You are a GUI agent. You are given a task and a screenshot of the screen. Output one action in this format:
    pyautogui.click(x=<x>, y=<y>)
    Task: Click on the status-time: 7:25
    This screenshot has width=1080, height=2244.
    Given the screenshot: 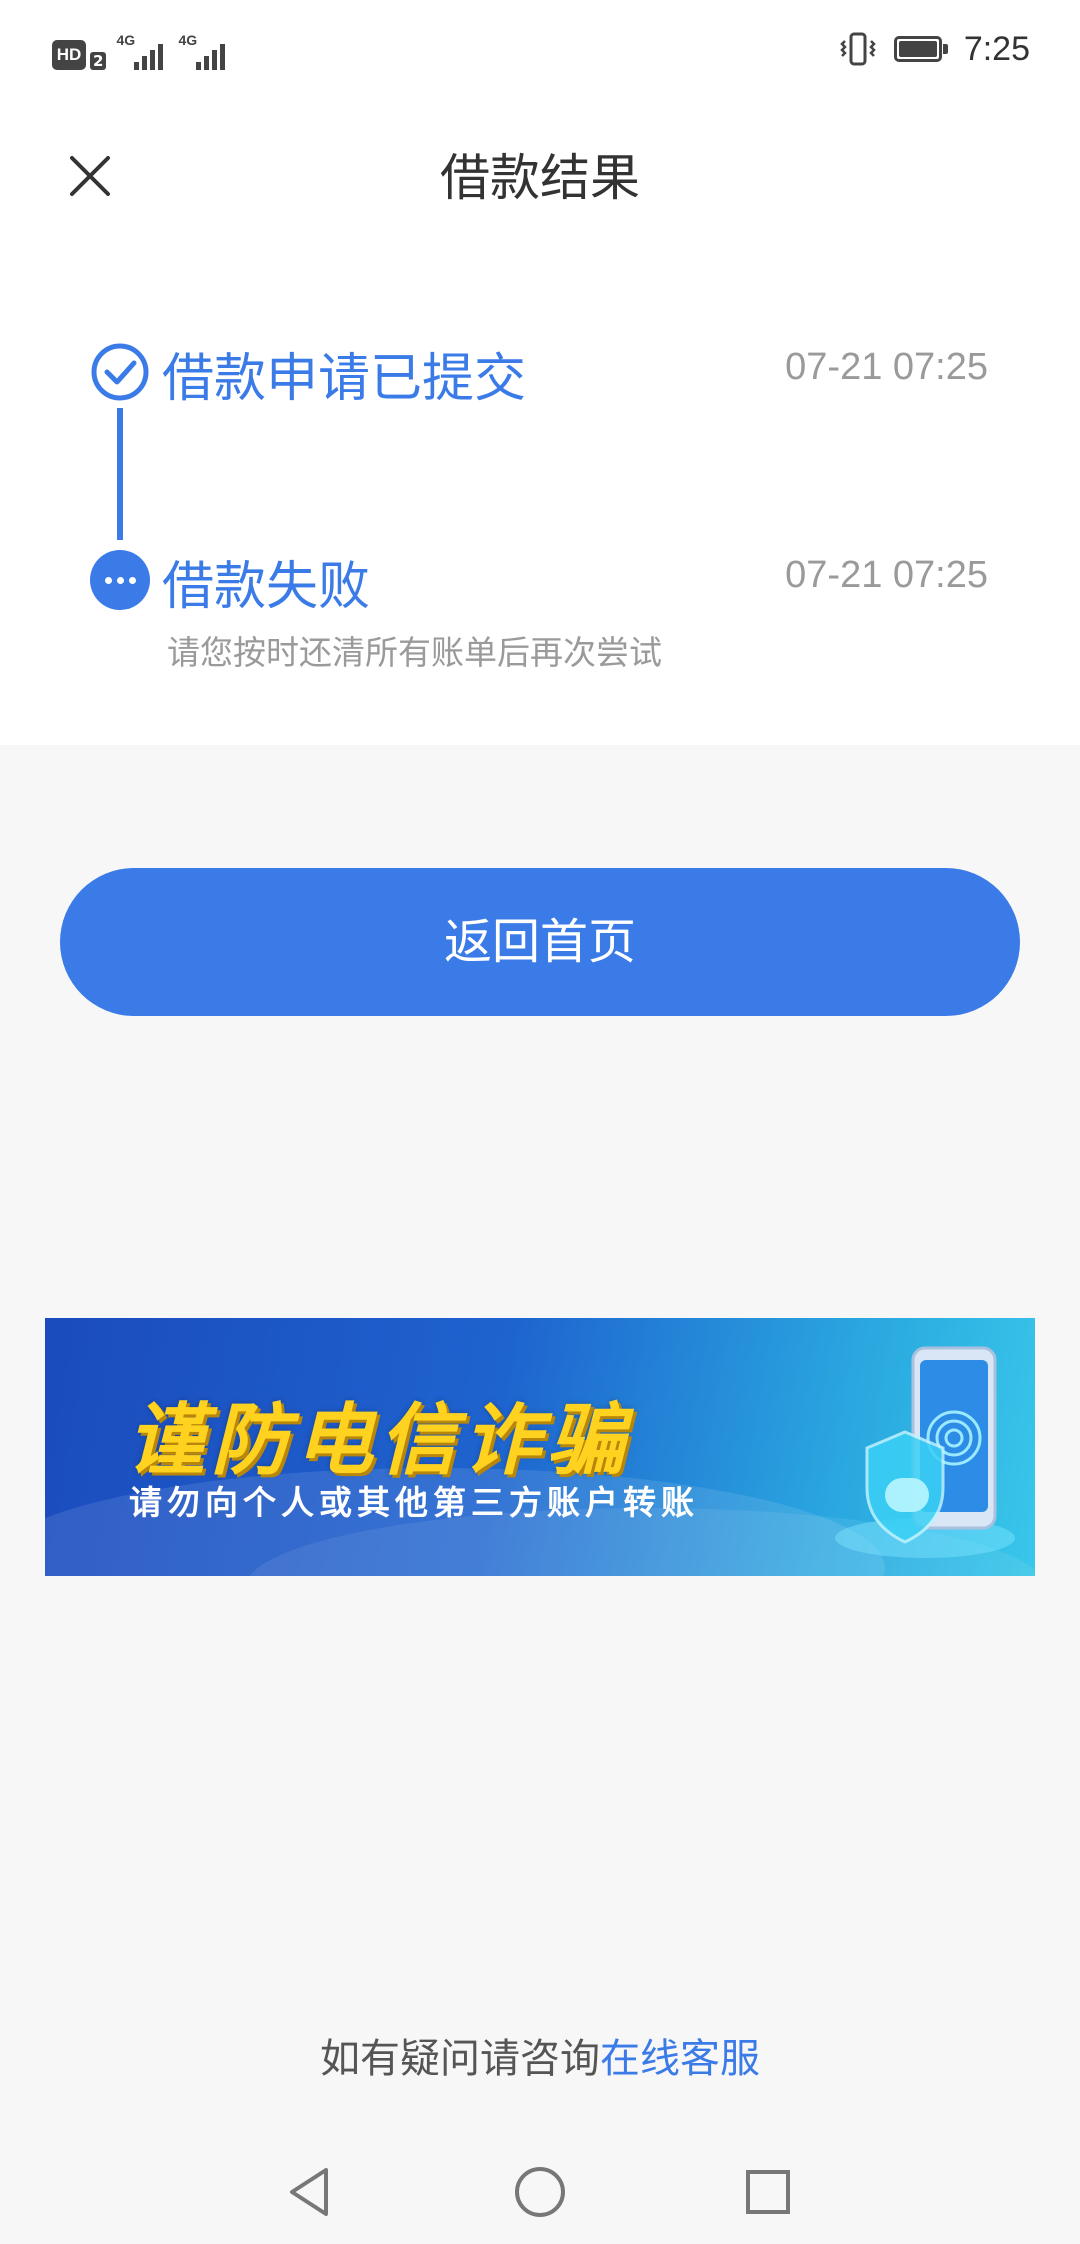 What is the action you would take?
    pyautogui.click(x=996, y=48)
    